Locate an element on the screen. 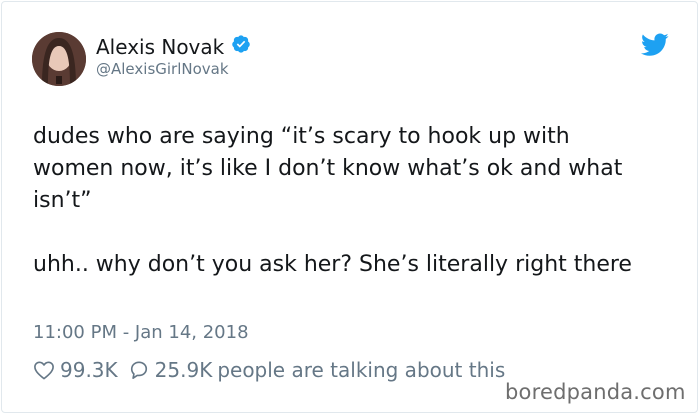 The height and width of the screenshot is (415, 700). talking-label: people are talking about this is located at coordinates (361, 370).